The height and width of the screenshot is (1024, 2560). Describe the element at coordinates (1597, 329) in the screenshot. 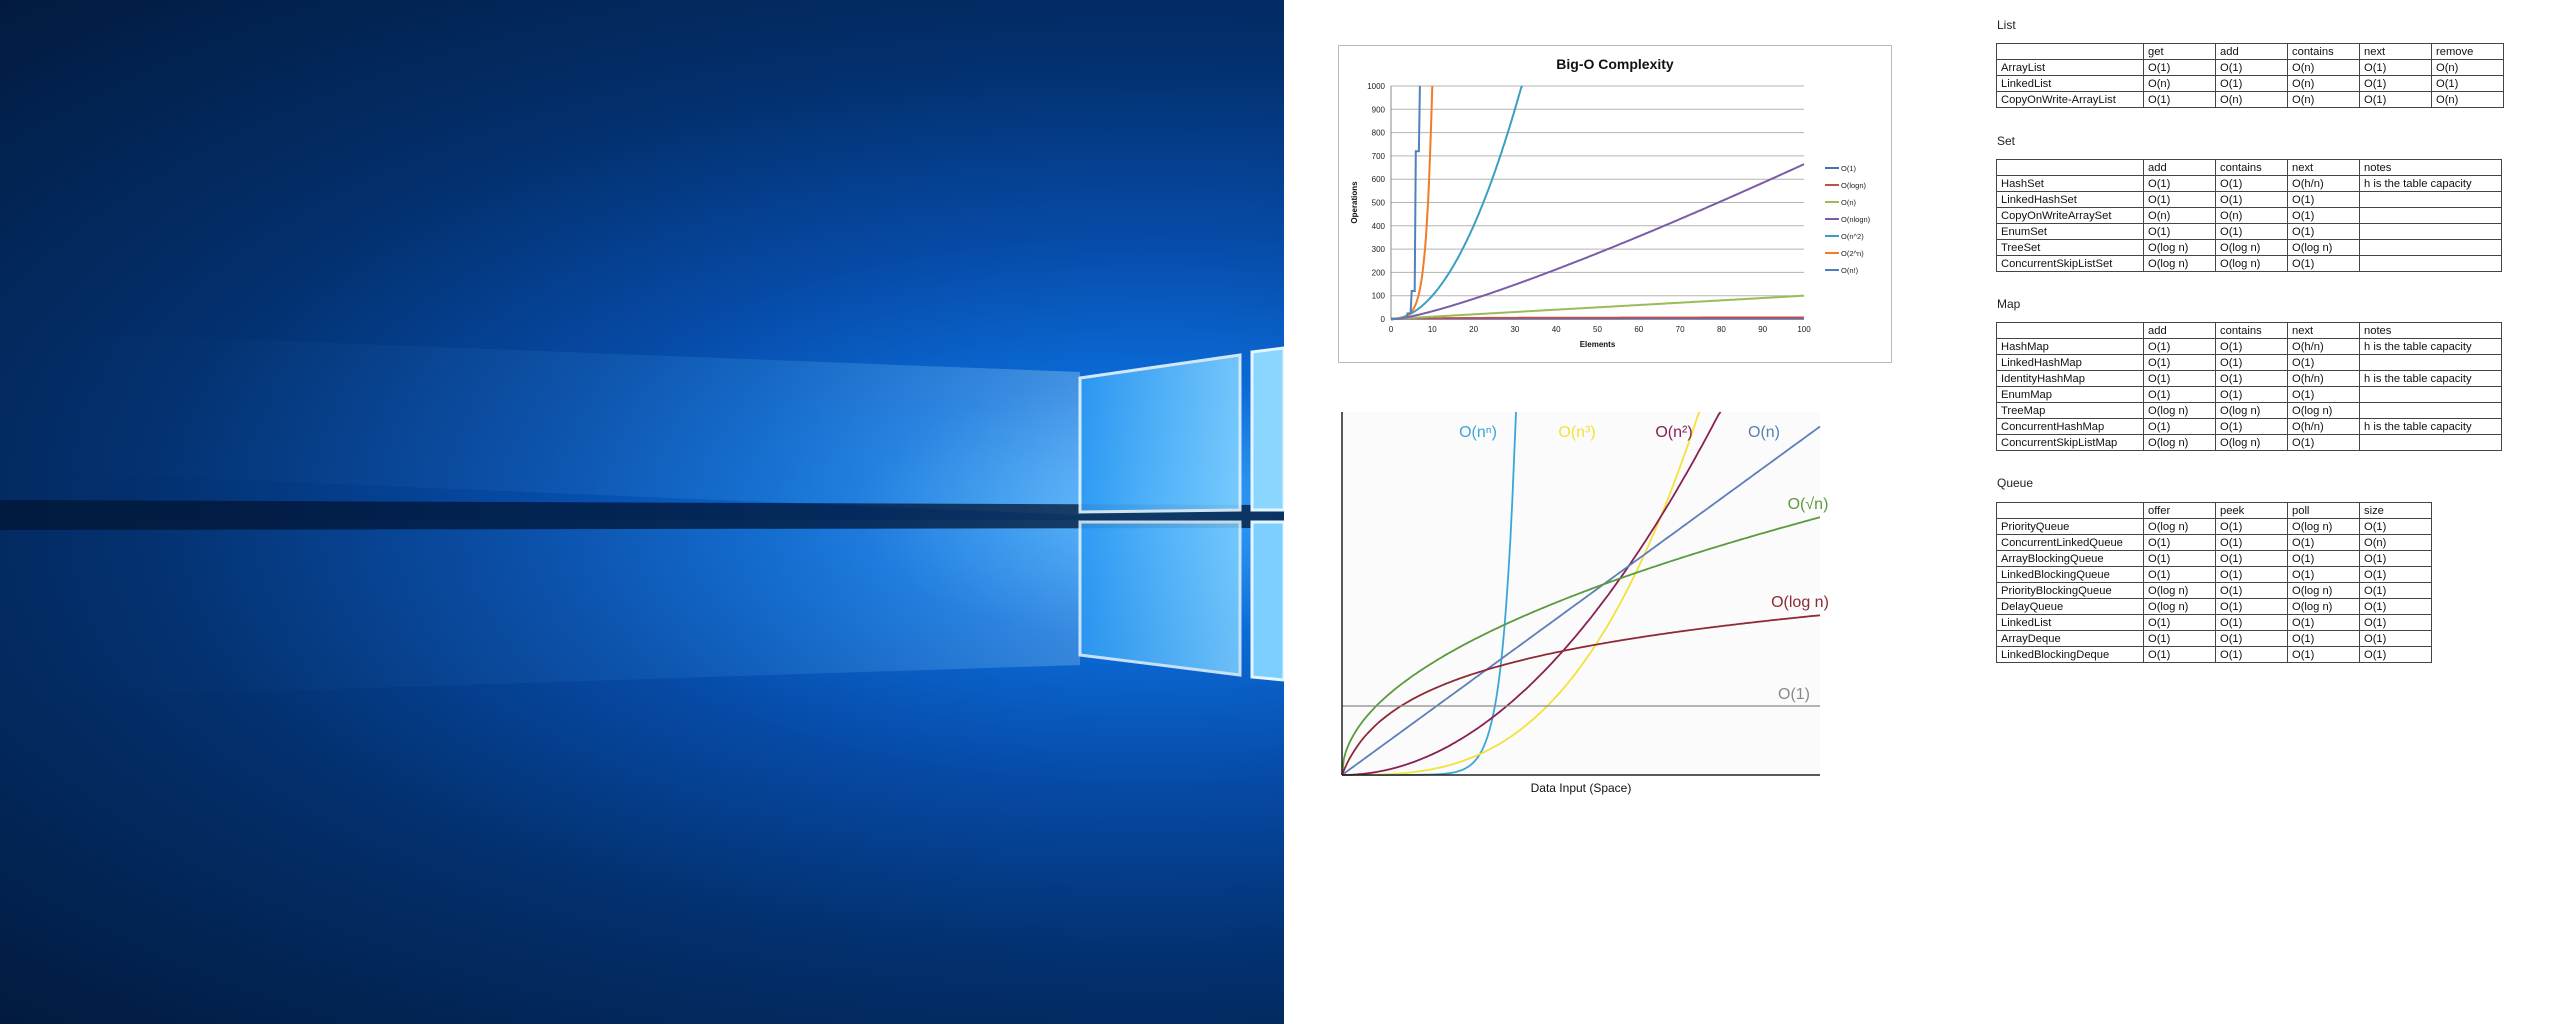

I see `x-tick-label: 50` at that location.